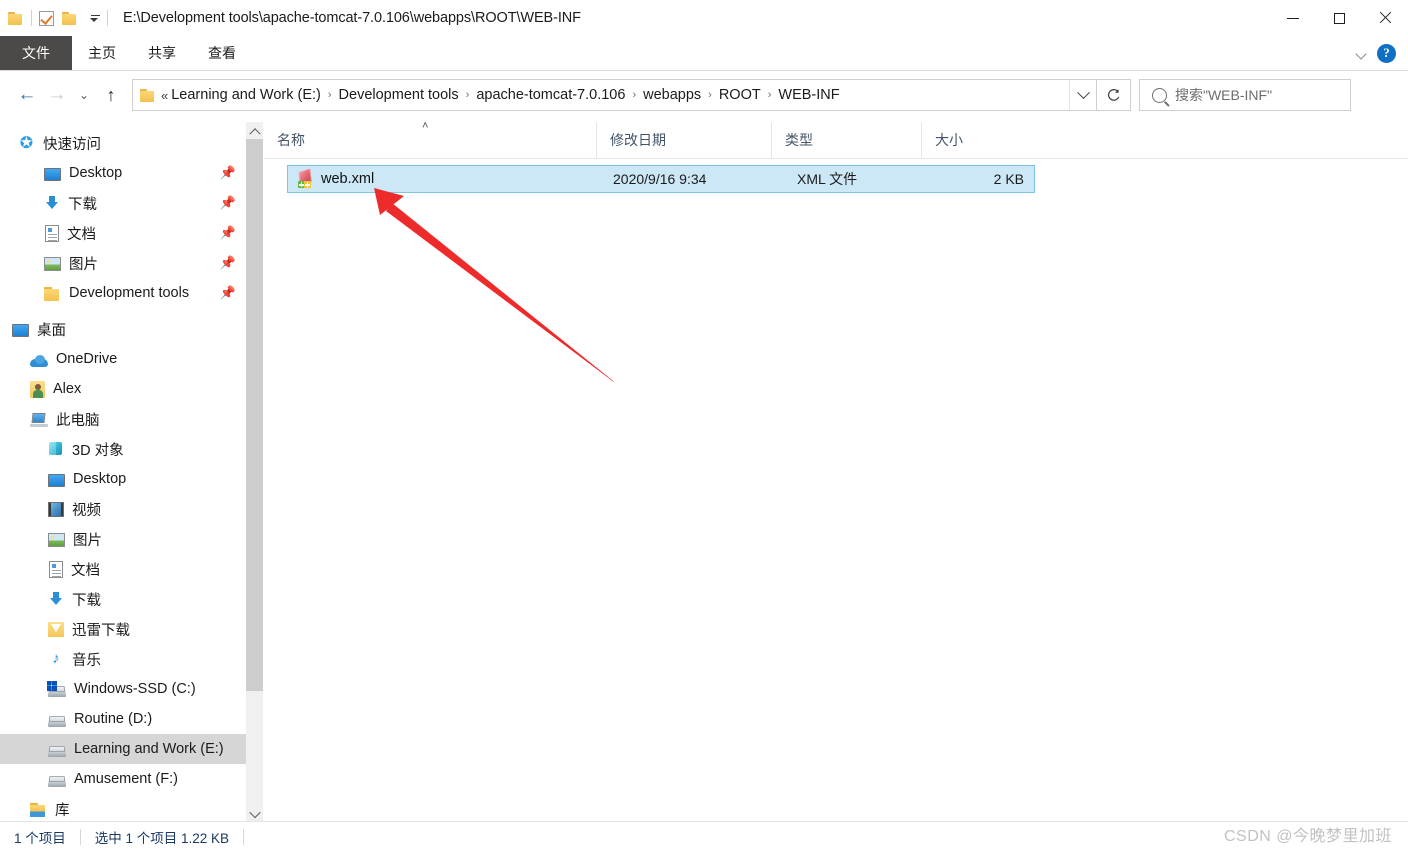 This screenshot has width=1408, height=852. What do you see at coordinates (100, 479) in the screenshot?
I see `sidebar-item-label: Desktop` at bounding box center [100, 479].